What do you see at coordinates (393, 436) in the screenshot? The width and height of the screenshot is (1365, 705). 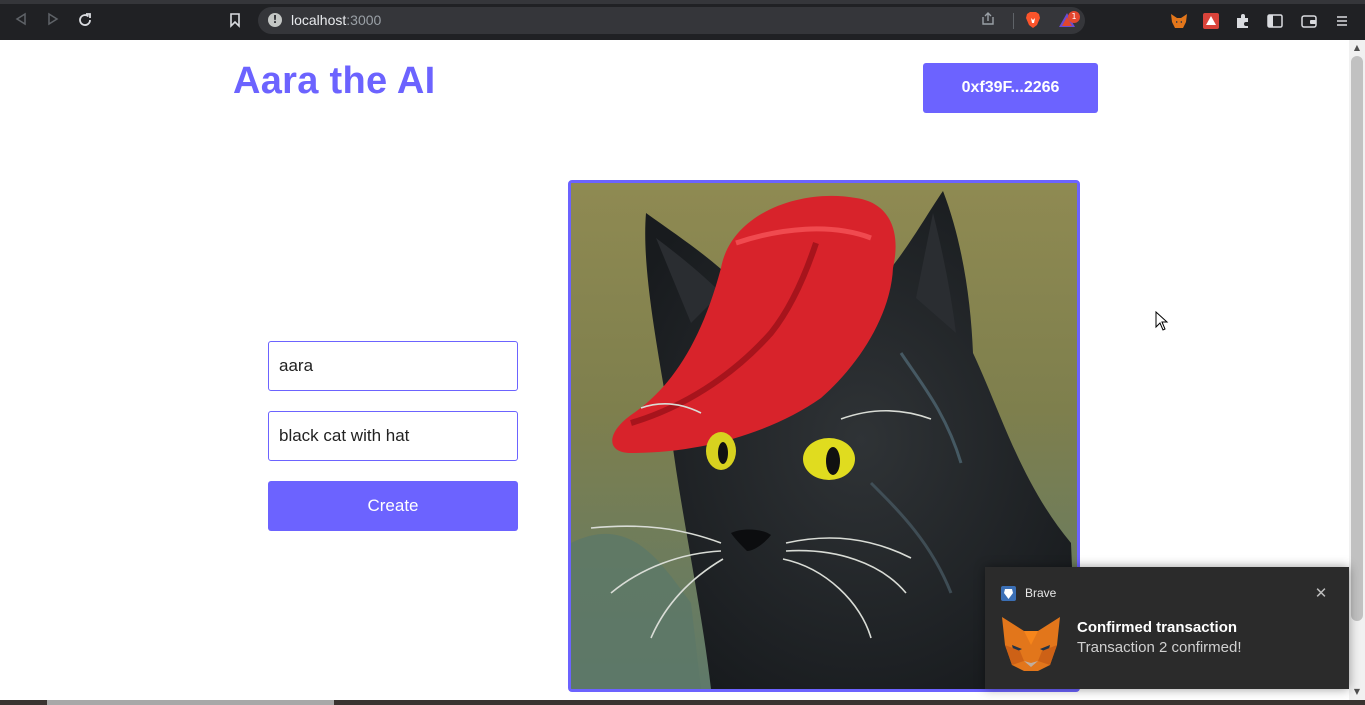 I see `prompt-input: black cat with hat` at bounding box center [393, 436].